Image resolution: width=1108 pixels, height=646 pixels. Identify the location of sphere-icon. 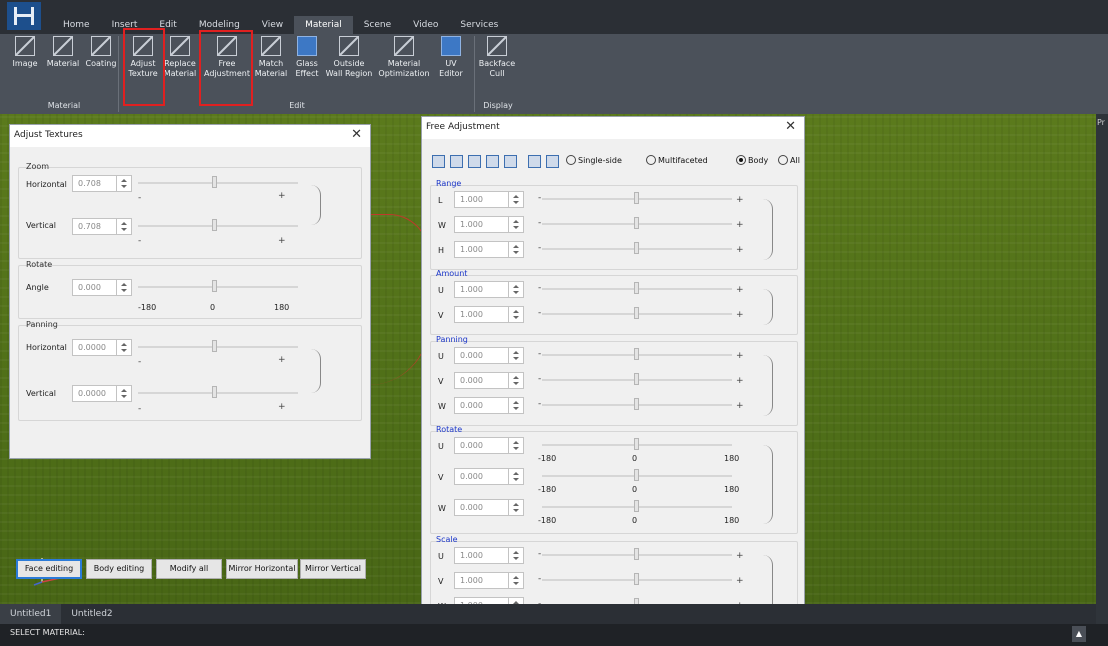
(510, 161).